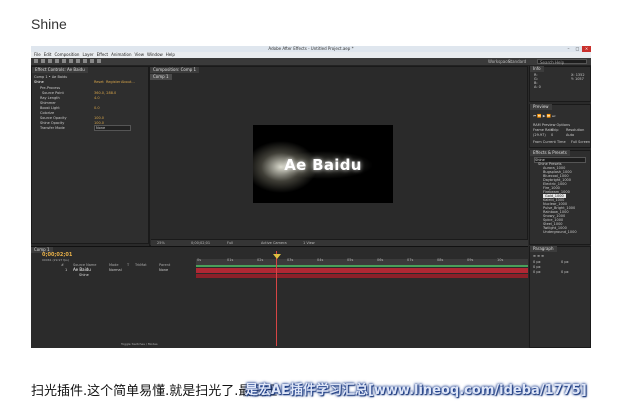 The width and height of the screenshot is (637, 410). What do you see at coordinates (139, 344) in the screenshot?
I see `toggle-switches-modes: Toggle Switches / Modes` at bounding box center [139, 344].